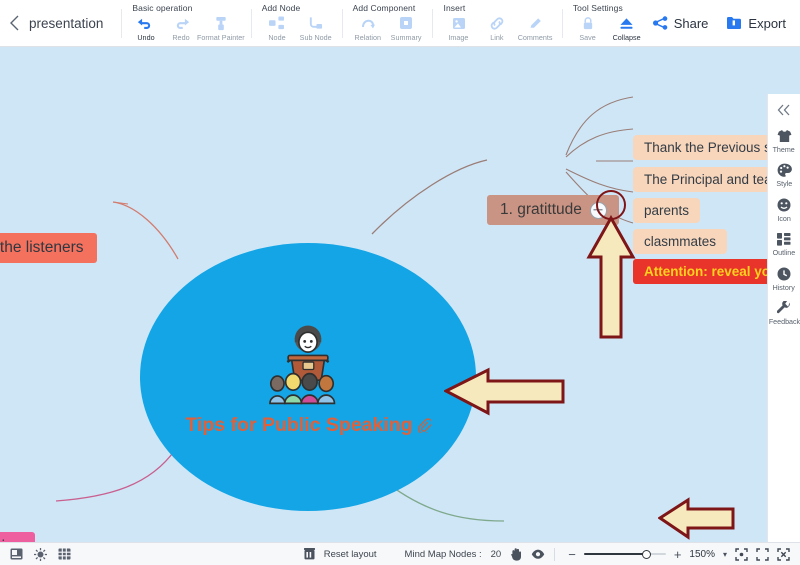 This screenshot has width=800, height=565. I want to click on slider-fill, so click(614, 554).